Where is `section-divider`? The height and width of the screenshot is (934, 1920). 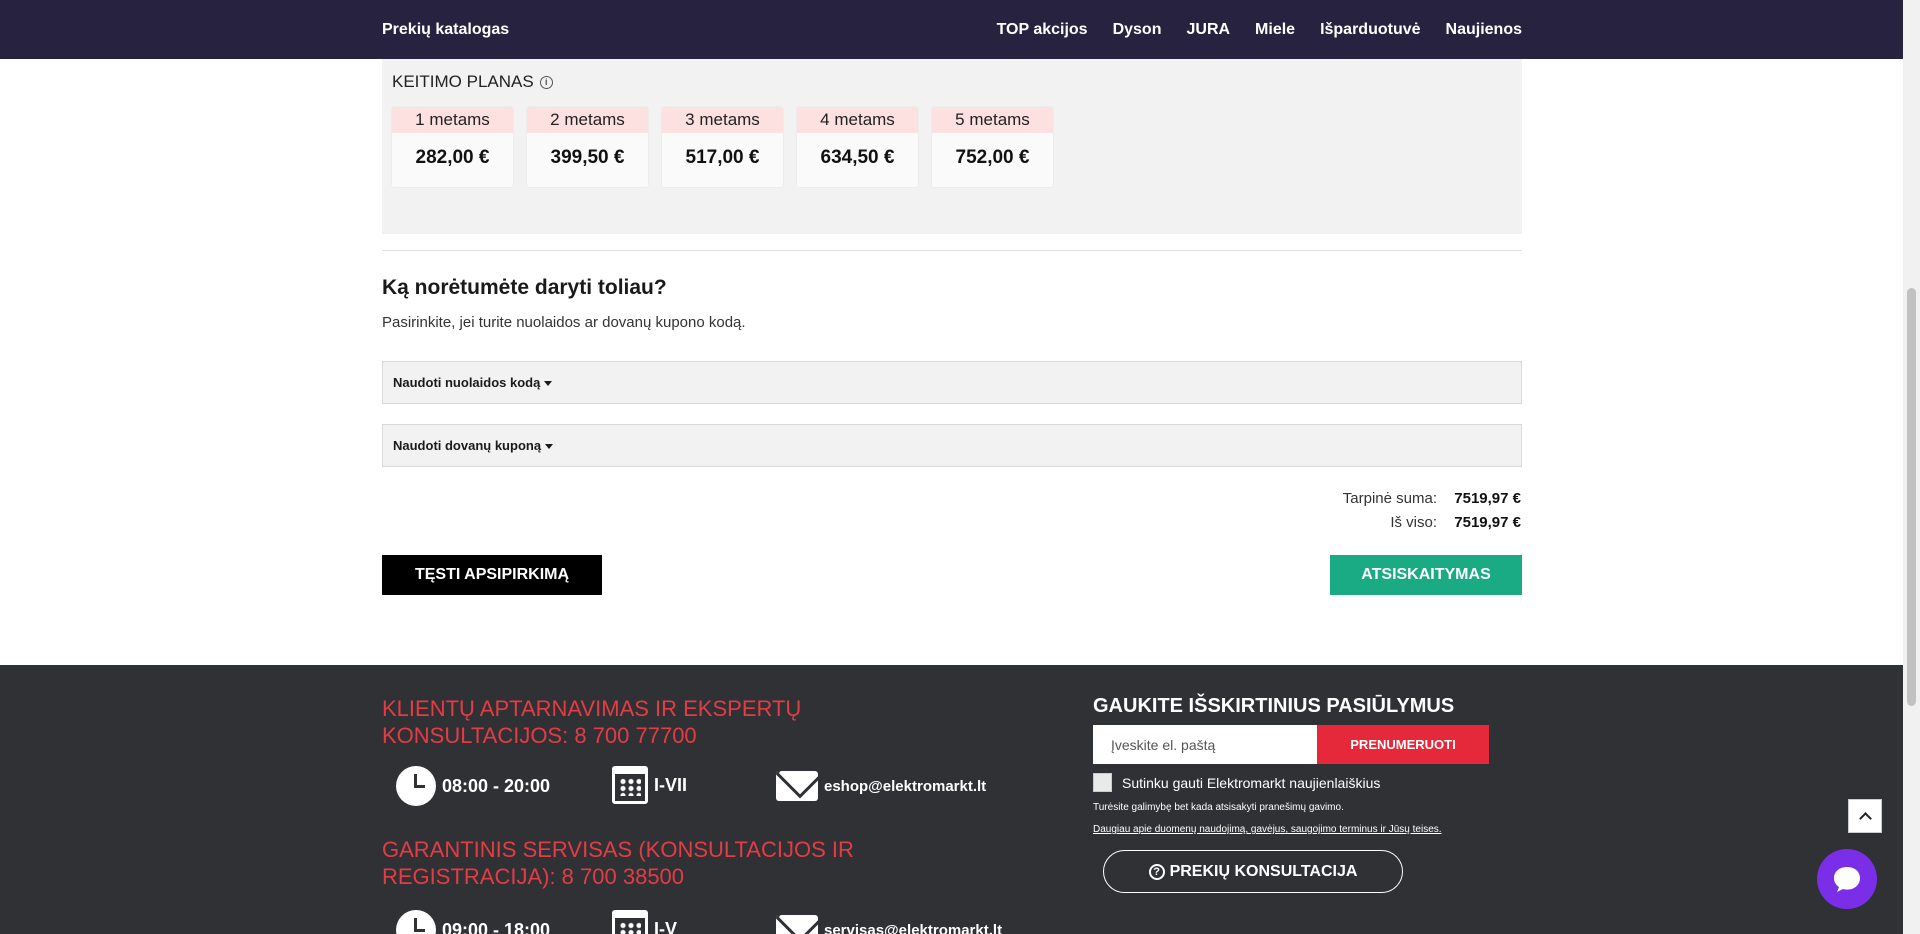
section-divider is located at coordinates (952, 250).